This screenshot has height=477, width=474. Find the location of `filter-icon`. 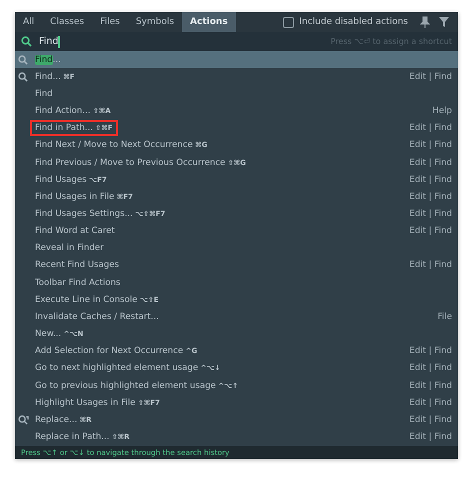

filter-icon is located at coordinates (444, 22).